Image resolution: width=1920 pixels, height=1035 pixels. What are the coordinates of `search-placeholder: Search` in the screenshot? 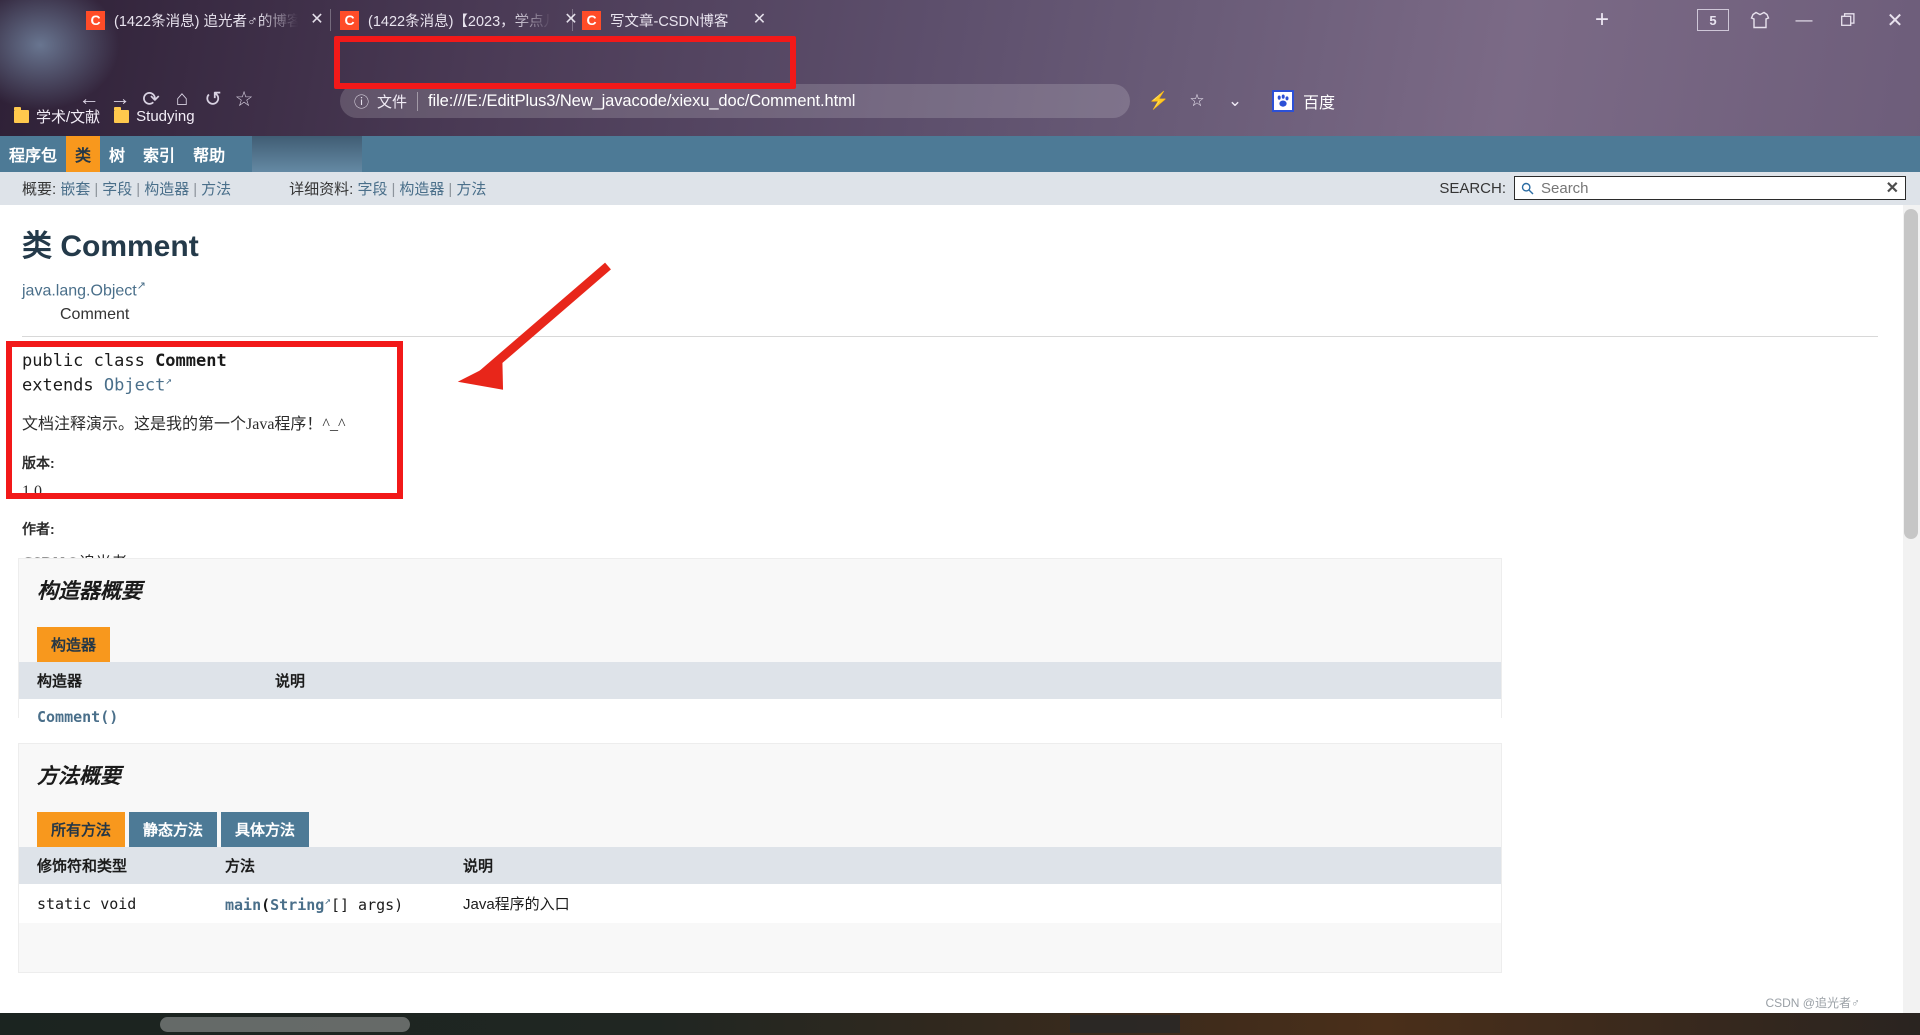 It's located at (1565, 188).